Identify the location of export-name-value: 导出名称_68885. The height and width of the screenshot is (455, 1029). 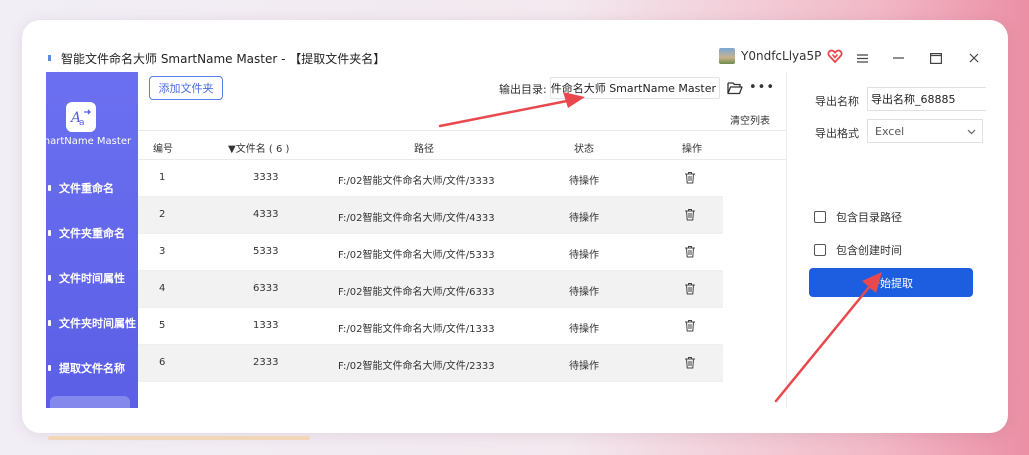
(913, 99).